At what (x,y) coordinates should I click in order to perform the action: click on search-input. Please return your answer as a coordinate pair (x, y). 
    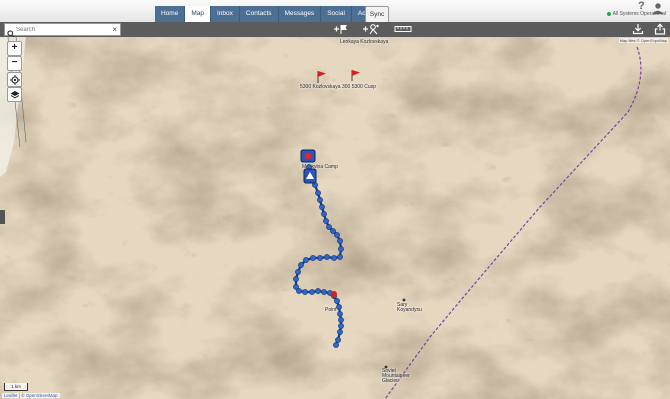
    Looking at the image, I should click on (61, 29).